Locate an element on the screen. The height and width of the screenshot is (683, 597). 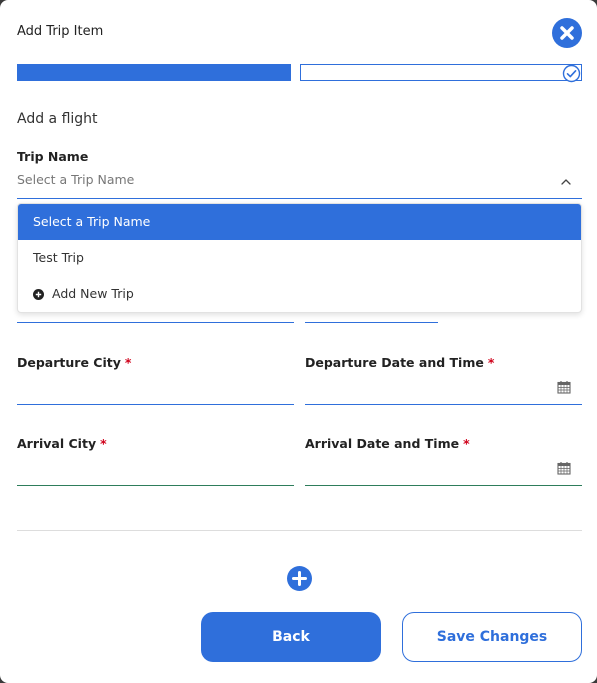
modal-title: Add Trip Item is located at coordinates (60, 31).